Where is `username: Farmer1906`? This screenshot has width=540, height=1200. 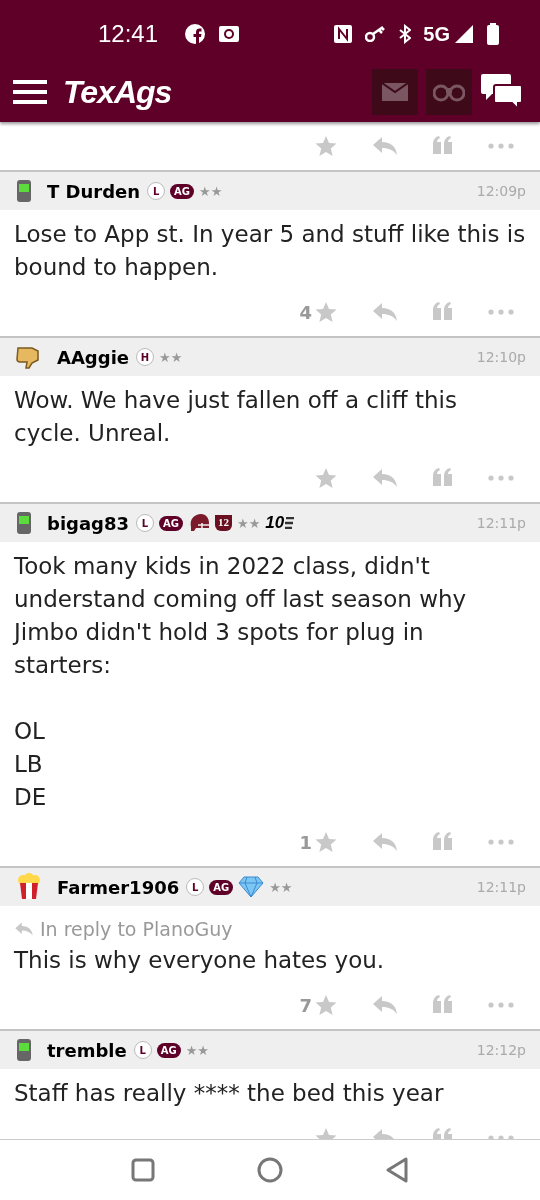 username: Farmer1906 is located at coordinates (118, 887).